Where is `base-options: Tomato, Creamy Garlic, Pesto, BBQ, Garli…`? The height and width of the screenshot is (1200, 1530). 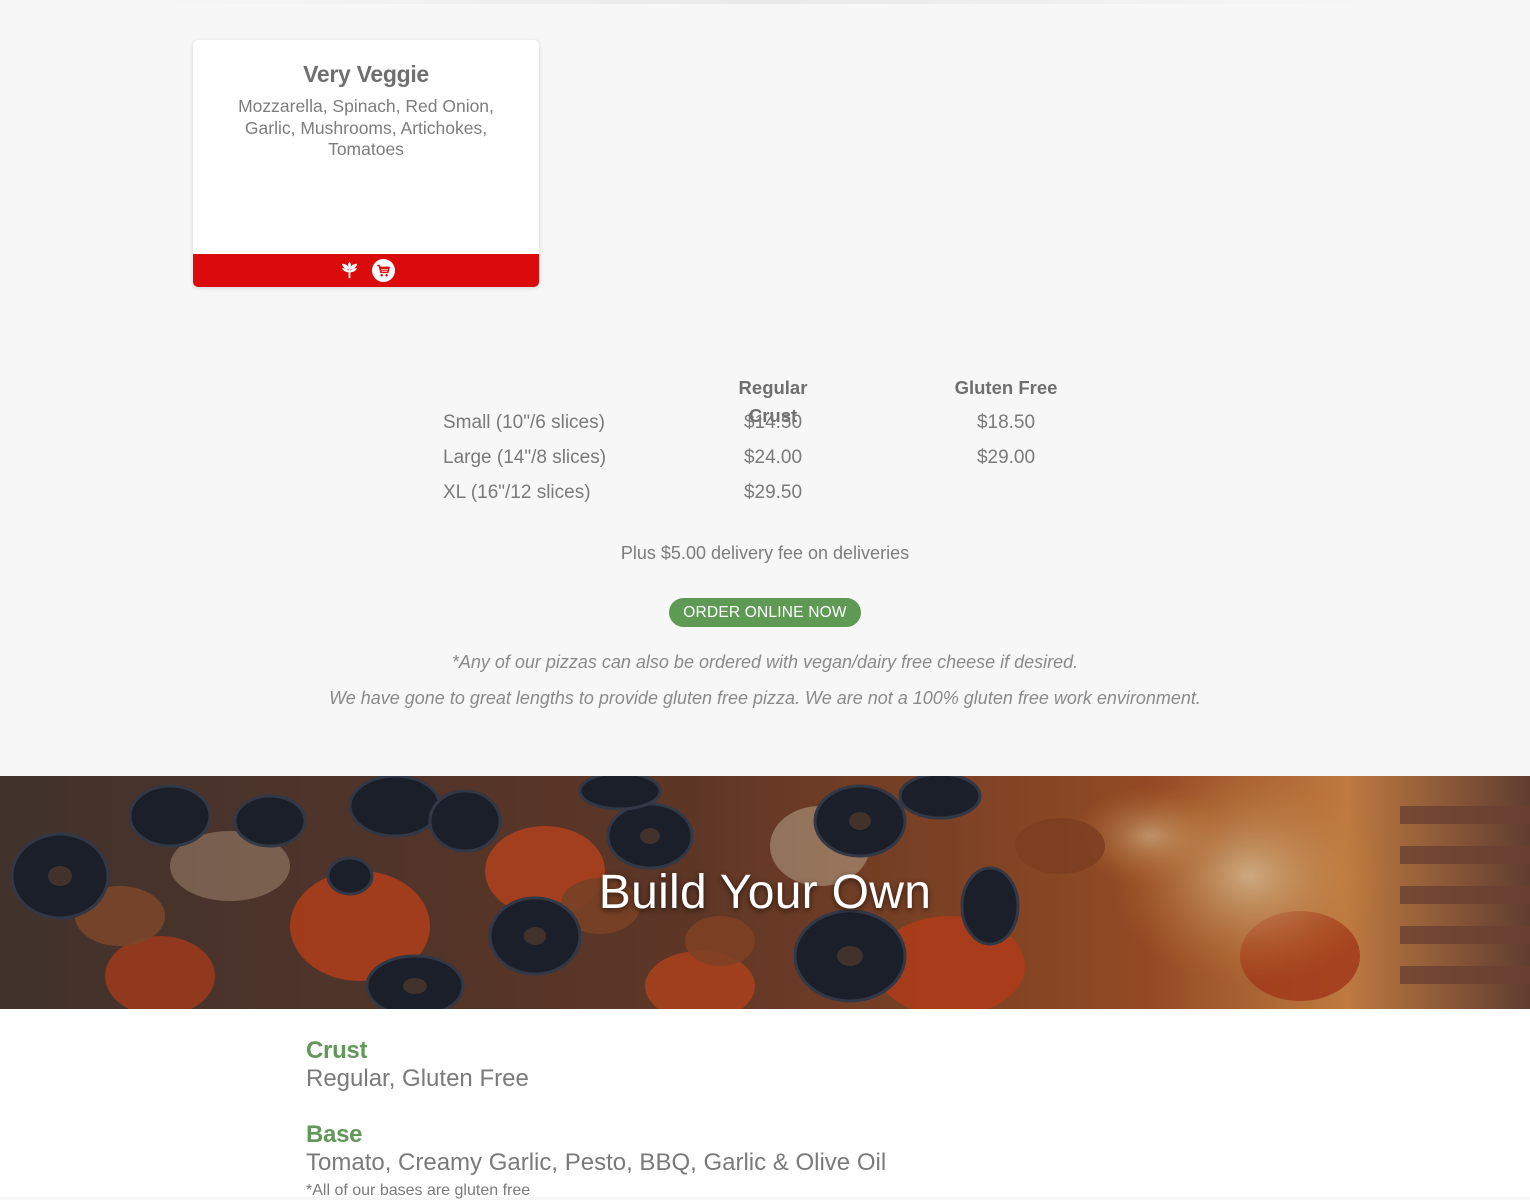
base-options: Tomato, Creamy Garlic, Pesto, BBQ, Garli… is located at coordinates (596, 1162).